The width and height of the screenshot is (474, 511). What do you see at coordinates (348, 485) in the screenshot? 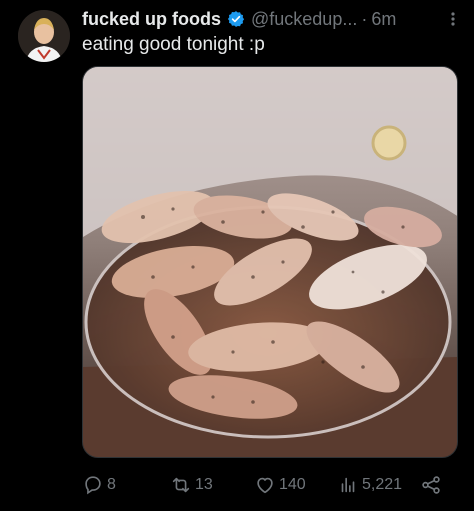
I see `views-chart-icon` at bounding box center [348, 485].